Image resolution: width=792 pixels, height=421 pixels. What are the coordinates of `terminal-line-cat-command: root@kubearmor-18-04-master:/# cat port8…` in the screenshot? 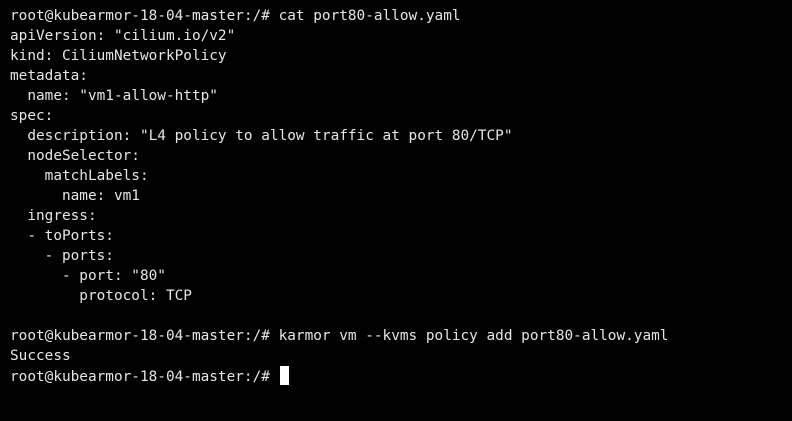 It's located at (235, 16).